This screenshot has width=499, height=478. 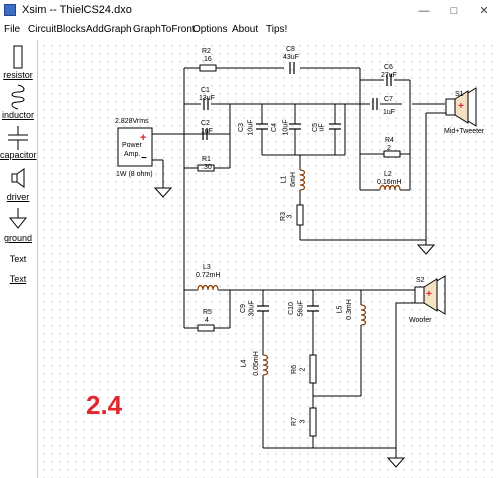 I want to click on value-c6: 27uF, so click(x=389, y=75).